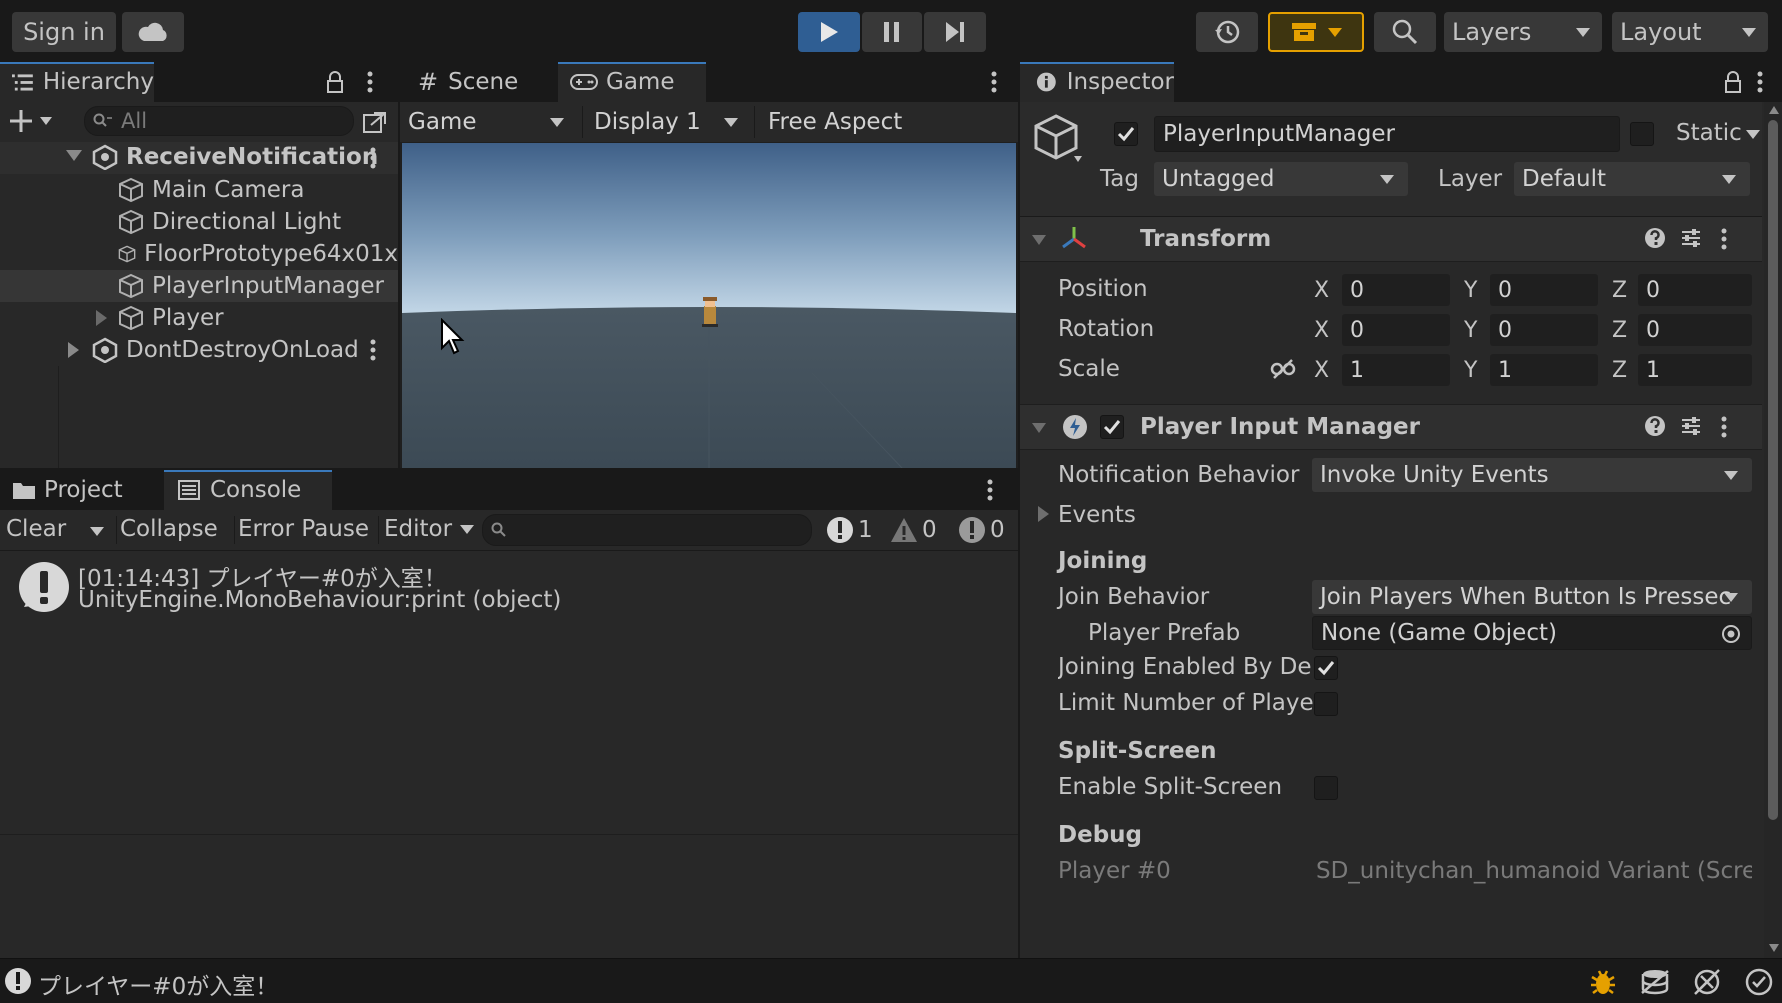  I want to click on rotation-y-field: 0, so click(1544, 330).